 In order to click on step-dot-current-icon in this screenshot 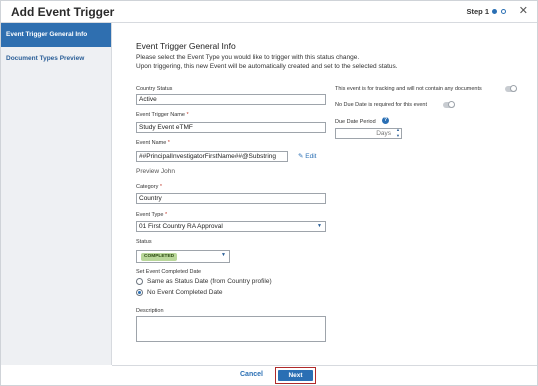, I will do `click(494, 11)`.